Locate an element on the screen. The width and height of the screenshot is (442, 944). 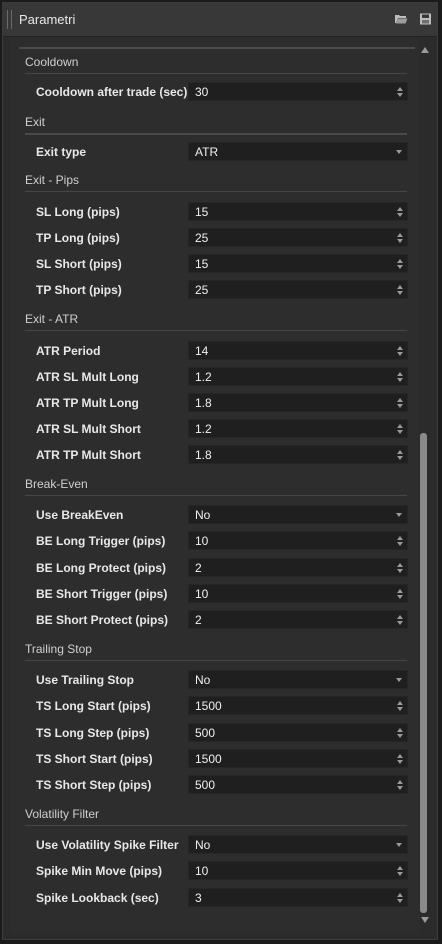
section-header-trailing-stop: Trailing Stop is located at coordinates (58, 649).